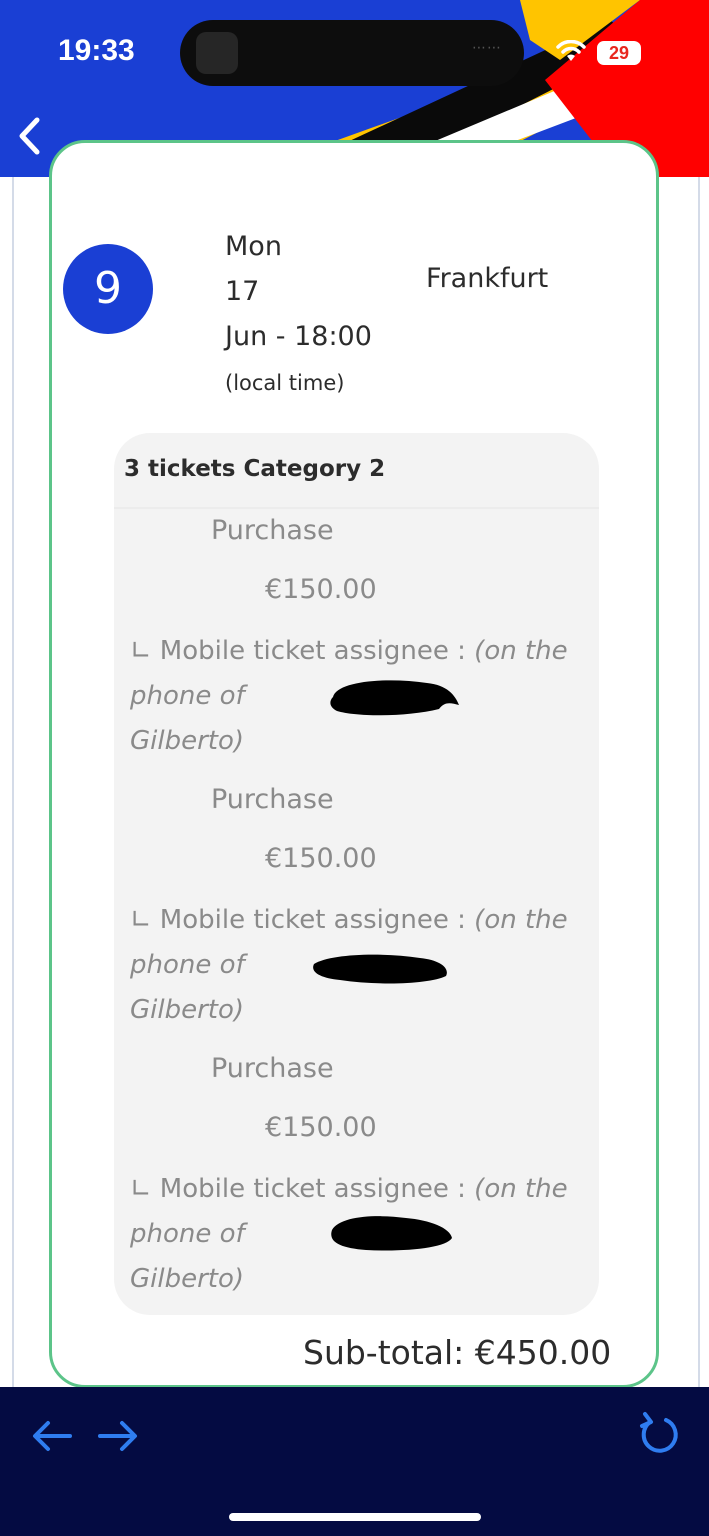  Describe the element at coordinates (13, 782) in the screenshot. I see `page-frame-left` at that location.